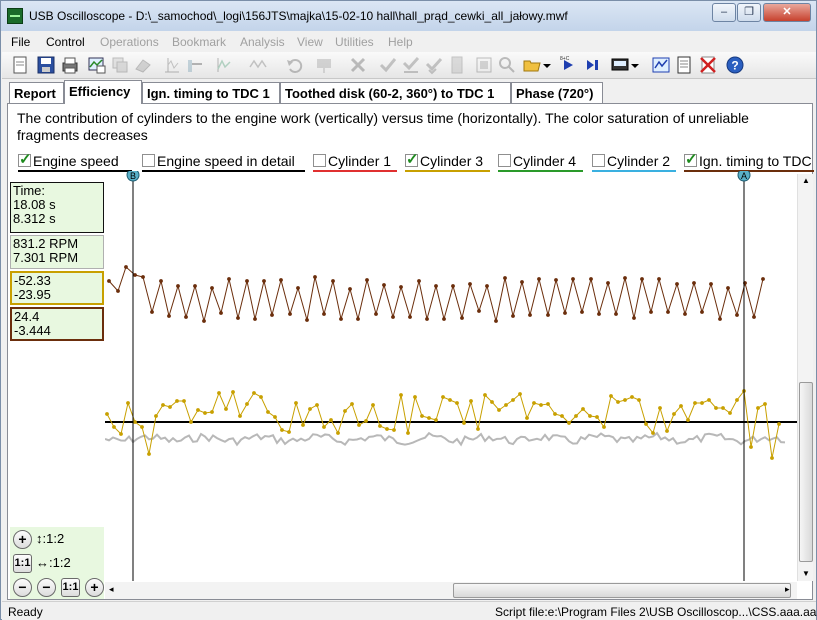  What do you see at coordinates (120, 65) in the screenshot?
I see `copy-icon` at bounding box center [120, 65].